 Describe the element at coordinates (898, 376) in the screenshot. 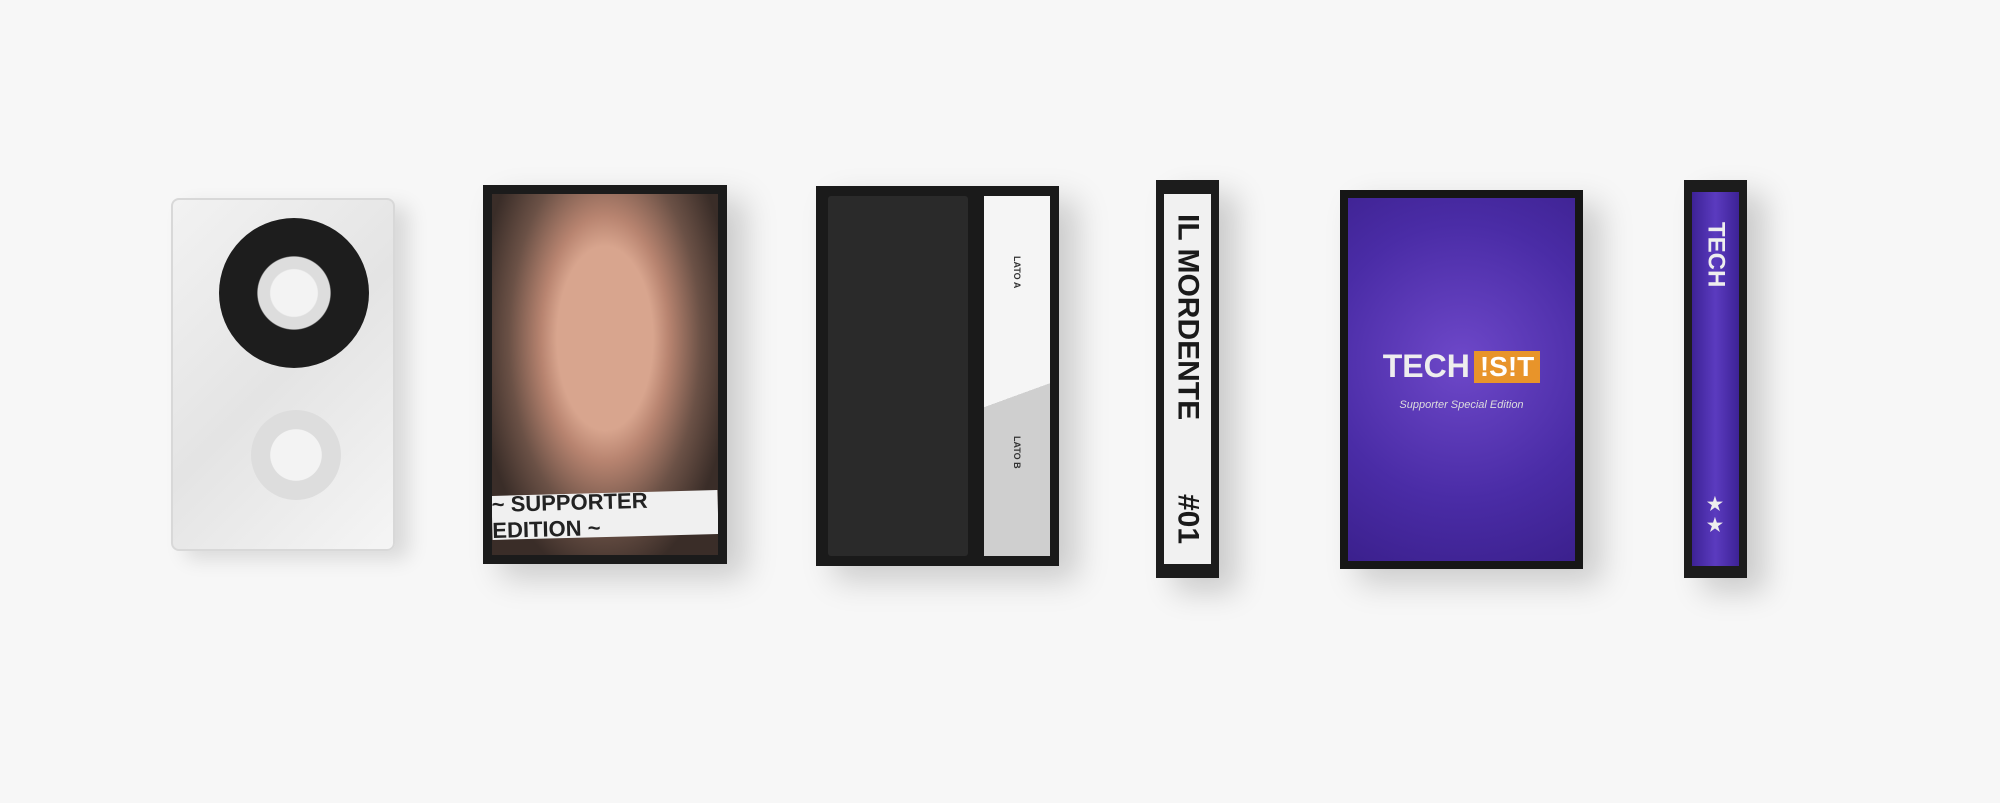

I see `case-interior` at that location.